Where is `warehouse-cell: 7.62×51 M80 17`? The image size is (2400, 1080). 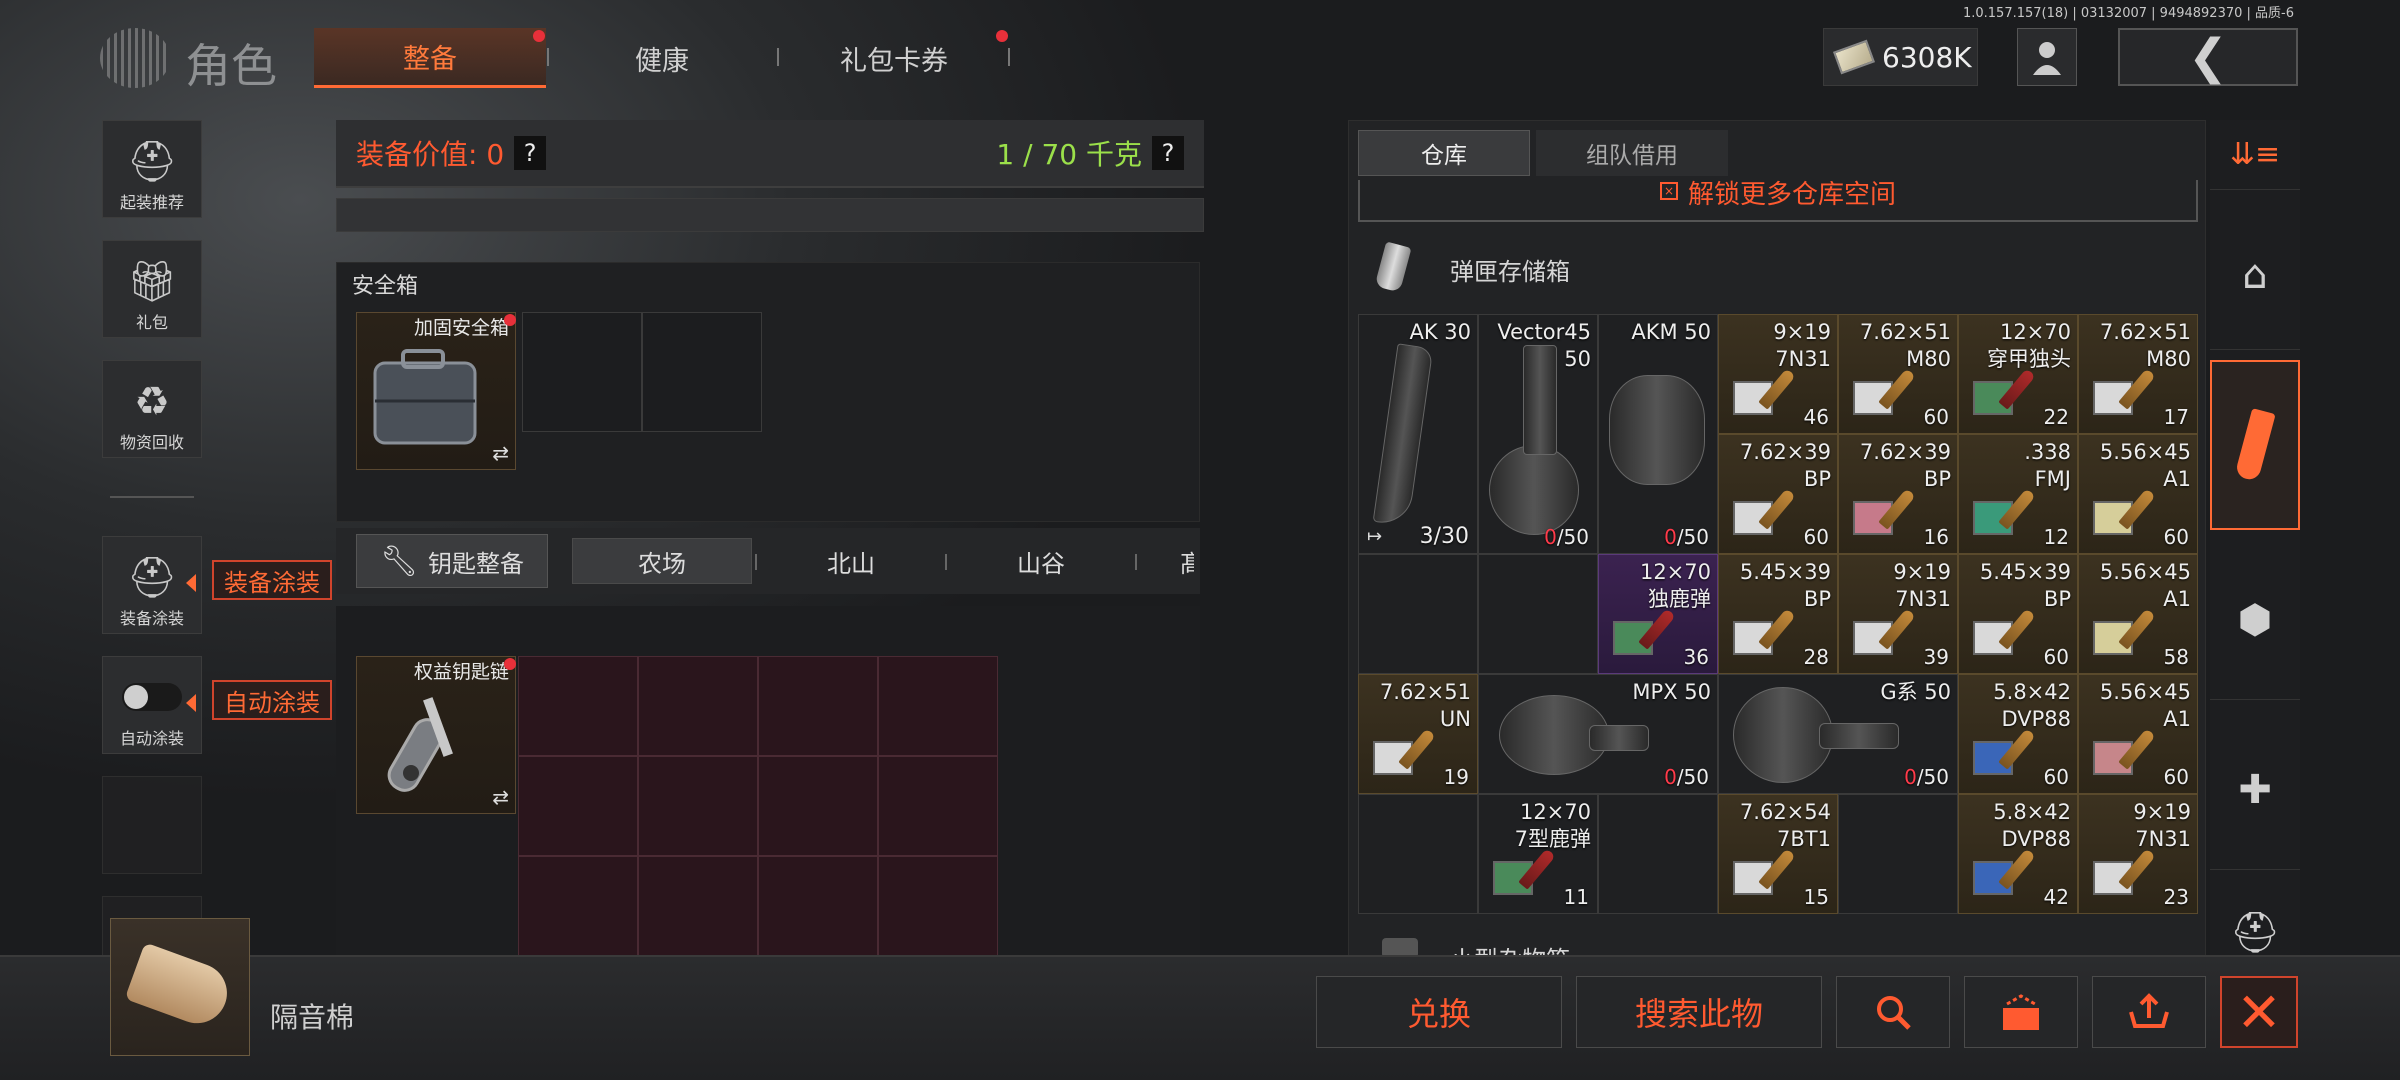 warehouse-cell: 7.62×51 M80 17 is located at coordinates (2138, 374).